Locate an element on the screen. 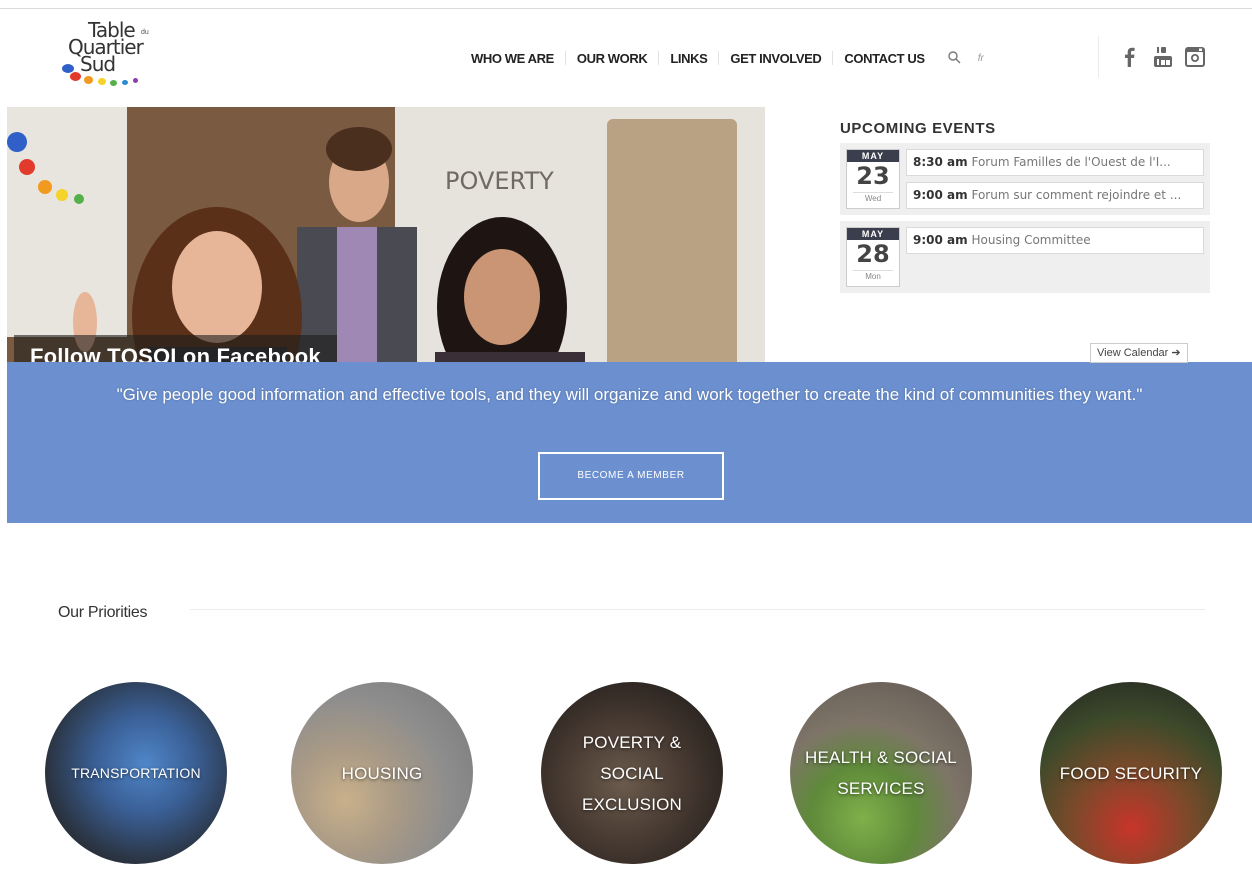 This screenshot has width=1252, height=869. priority-label: POVERTY & SOCIAL EXCLUSION is located at coordinates (632, 773).